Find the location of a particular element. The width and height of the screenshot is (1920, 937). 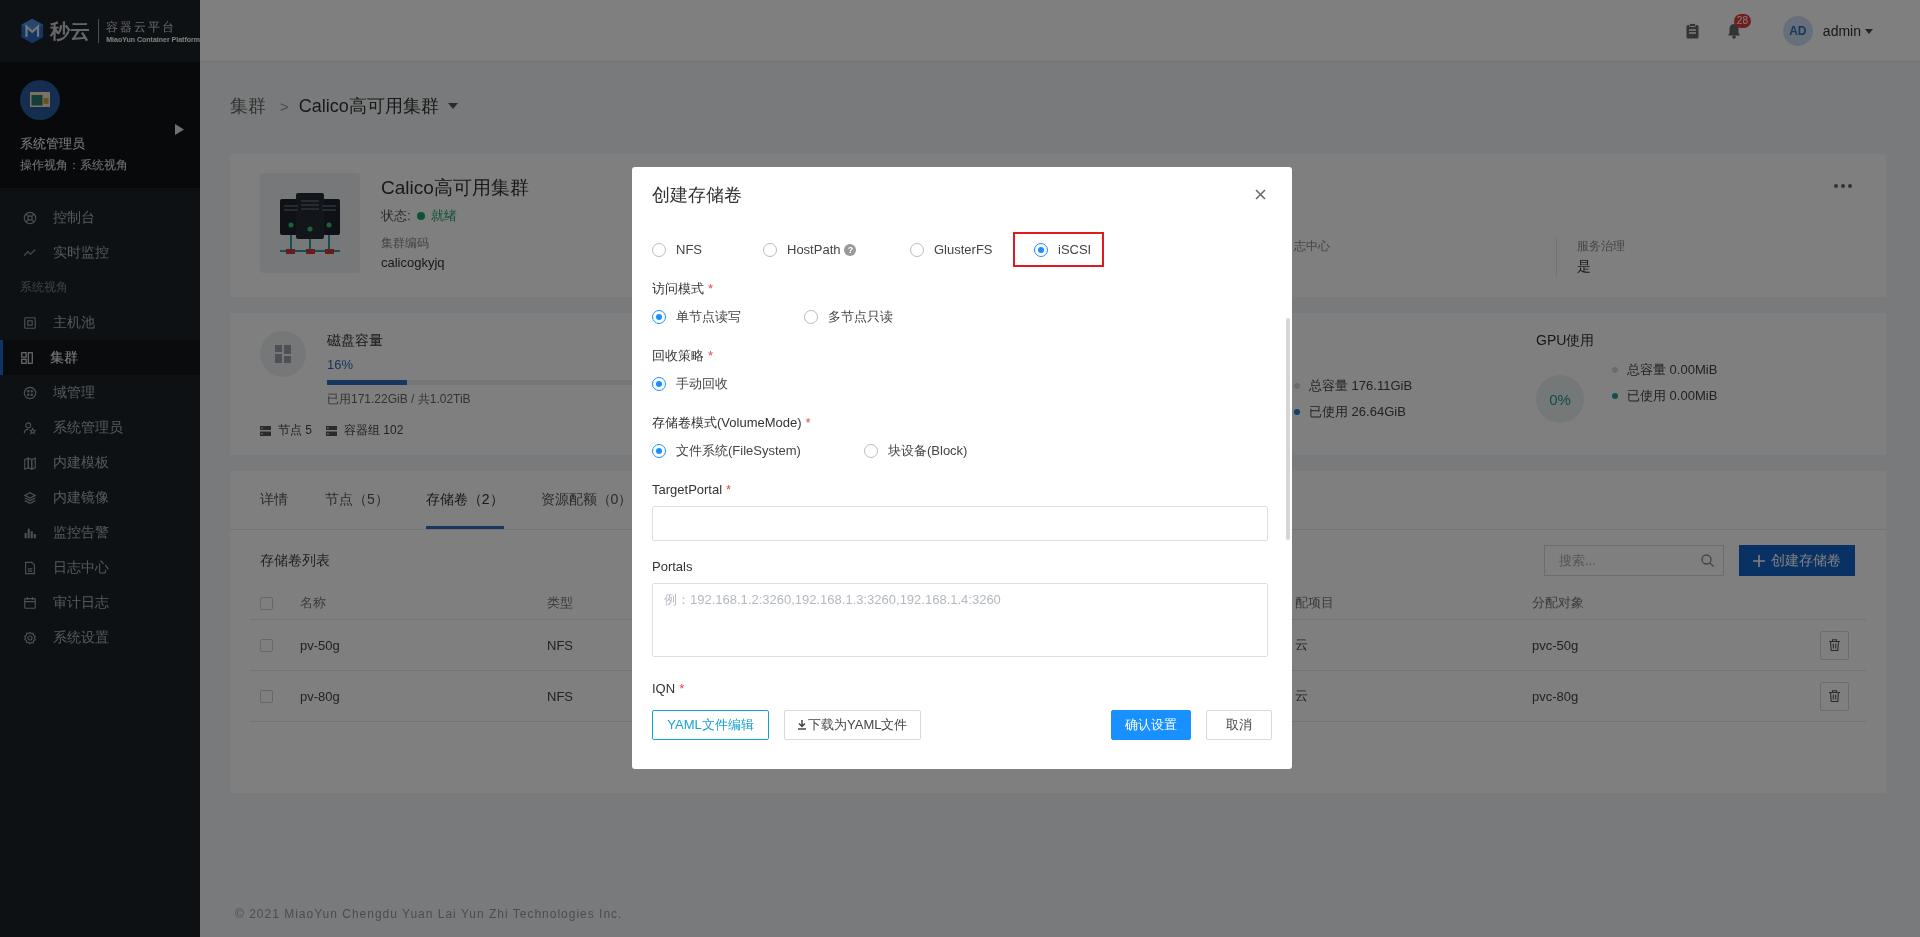

tab: 资源配额（0） is located at coordinates (586, 500).